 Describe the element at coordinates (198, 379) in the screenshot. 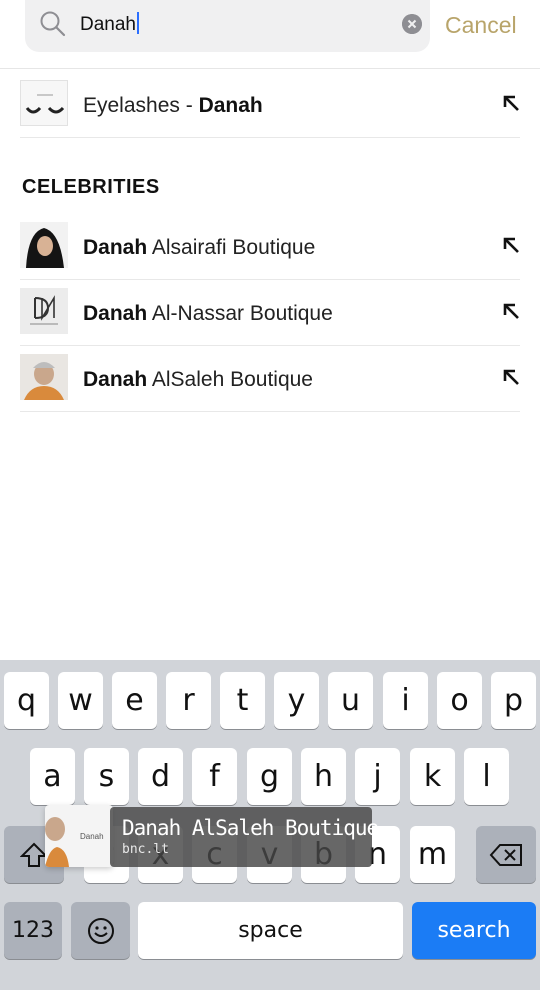

I see `list-item-label: Danah AlSaleh Boutique` at that location.